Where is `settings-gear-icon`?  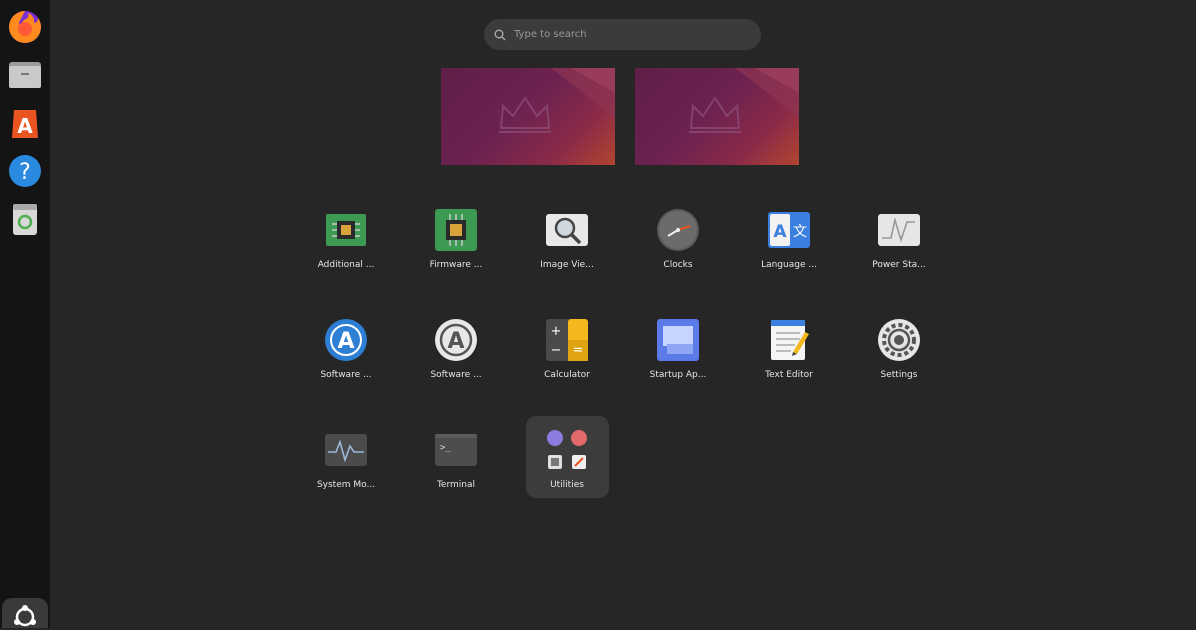 settings-gear-icon is located at coordinates (899, 340).